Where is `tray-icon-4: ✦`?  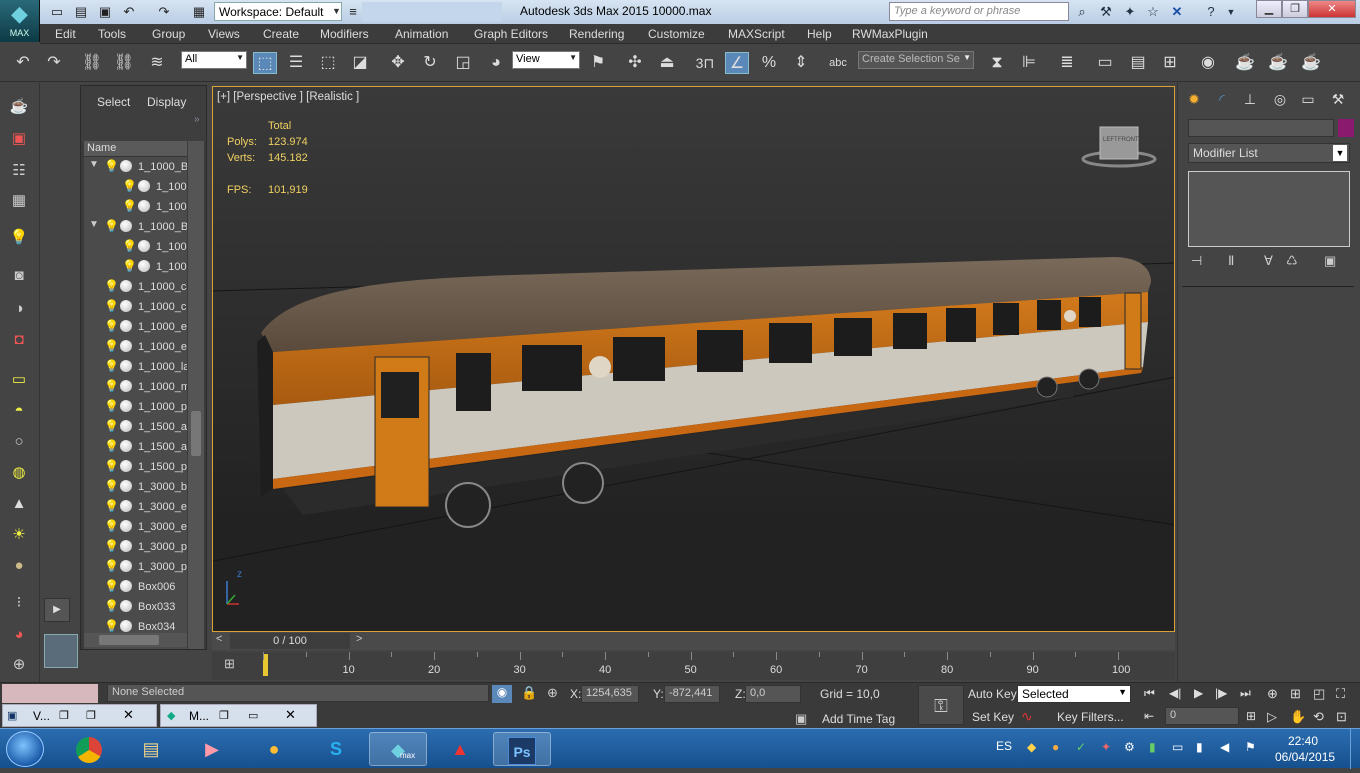 tray-icon-4: ✦ is located at coordinates (1106, 747).